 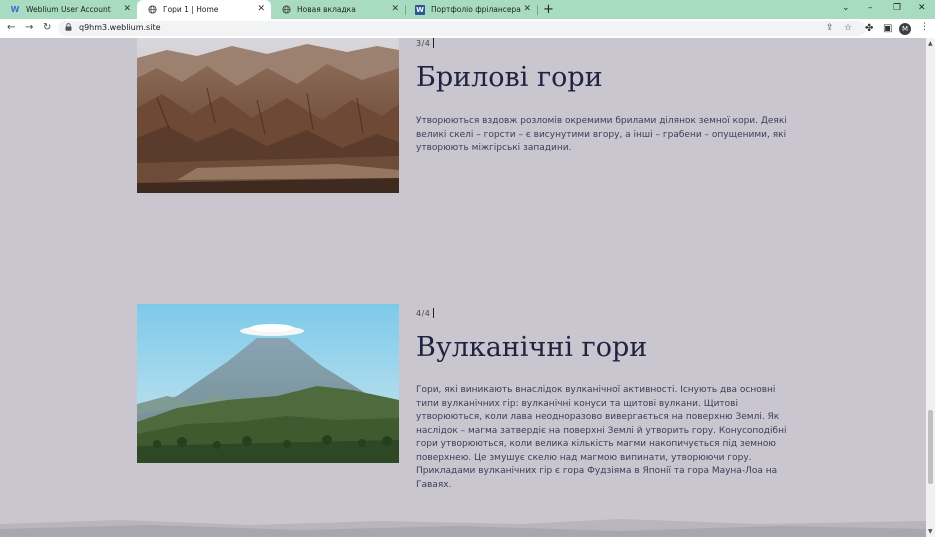 What do you see at coordinates (420, 9) in the screenshot?
I see `word-icon: W` at bounding box center [420, 9].